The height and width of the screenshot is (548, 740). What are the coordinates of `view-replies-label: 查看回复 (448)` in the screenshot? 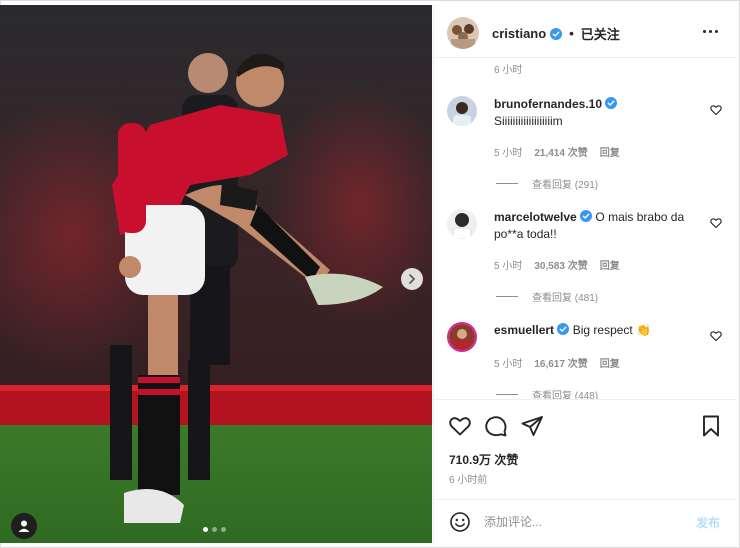 It's located at (565, 395).